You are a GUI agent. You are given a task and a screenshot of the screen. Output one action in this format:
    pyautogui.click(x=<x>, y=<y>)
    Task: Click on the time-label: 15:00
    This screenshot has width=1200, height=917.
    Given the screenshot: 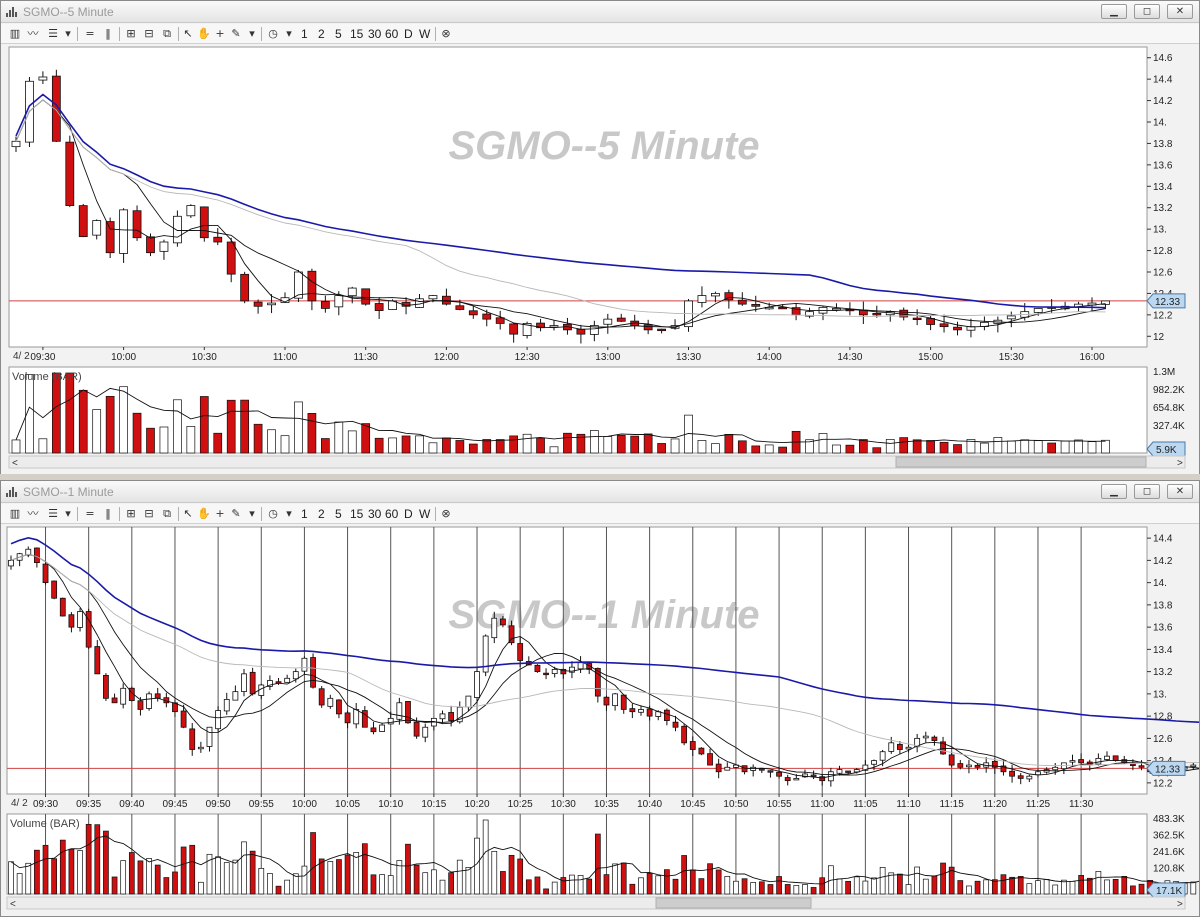 What is the action you would take?
    pyautogui.click(x=930, y=357)
    